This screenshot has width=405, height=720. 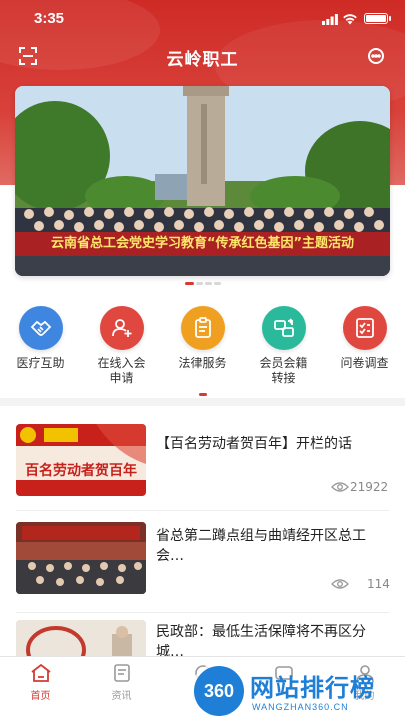 I want to click on tab-news: 资讯, so click(x=121, y=682).